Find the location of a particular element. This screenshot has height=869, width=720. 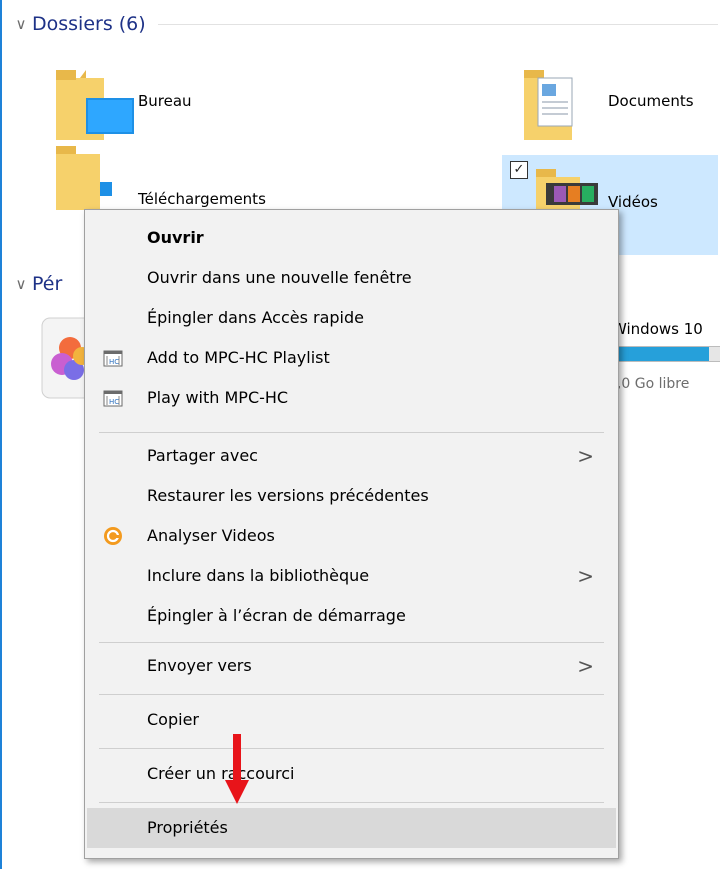

group-divider is located at coordinates (437, 24).